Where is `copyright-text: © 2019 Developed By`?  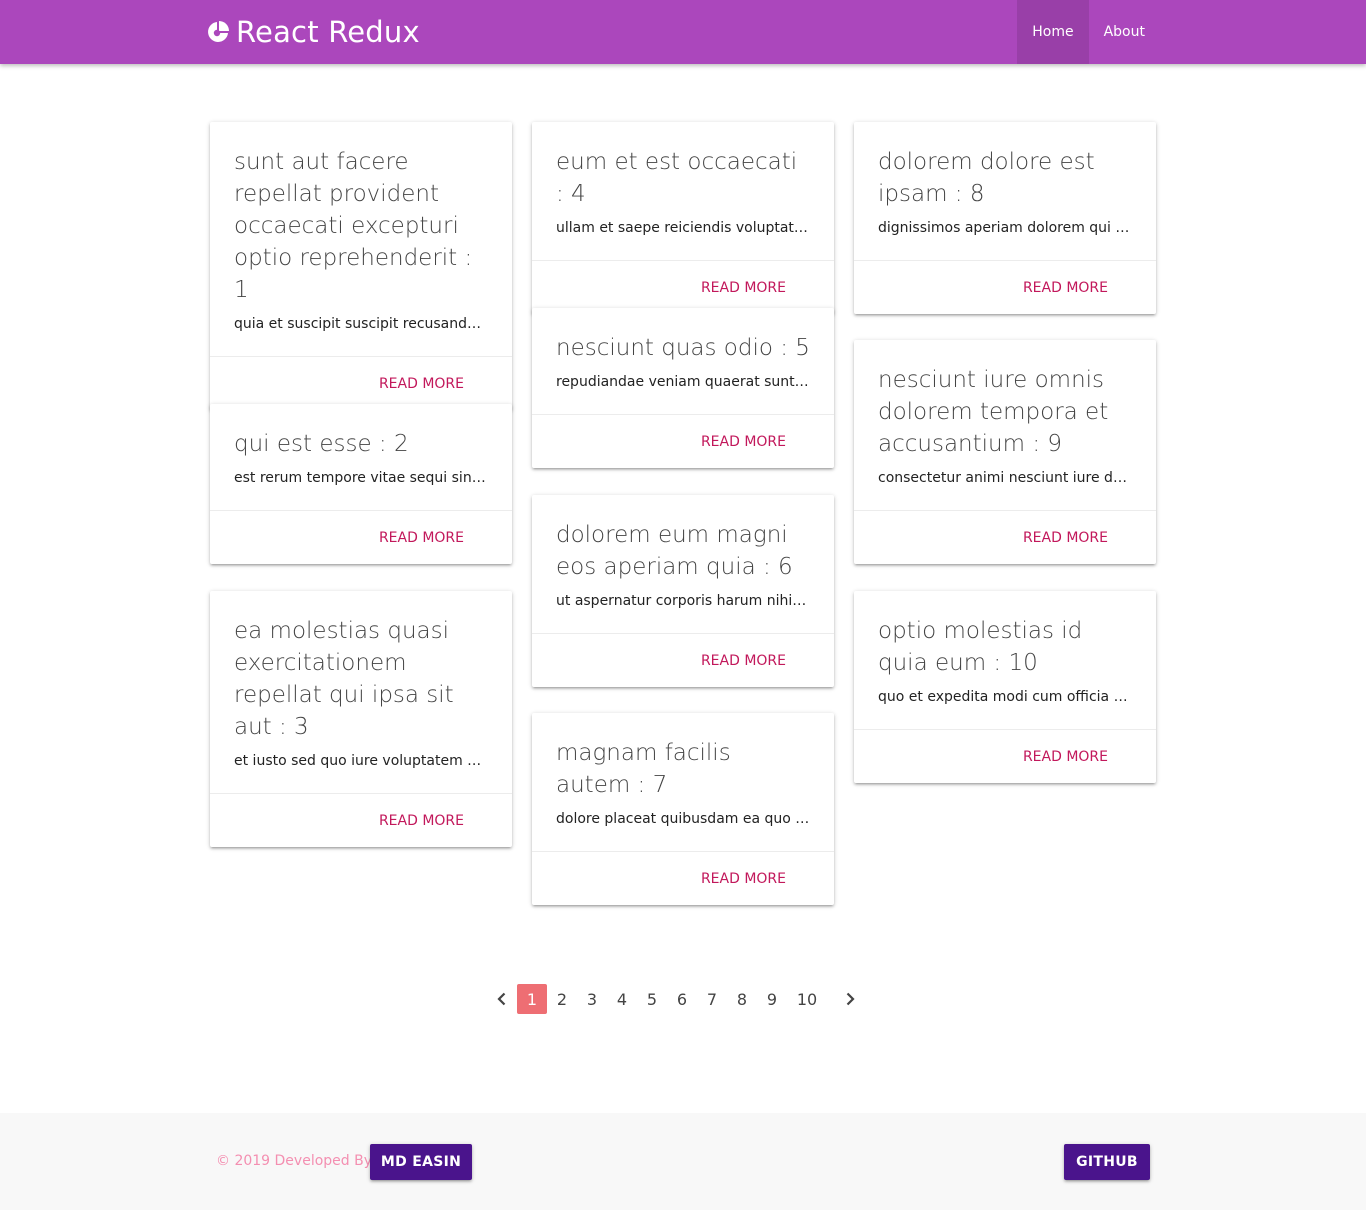 copyright-text: © 2019 Developed By is located at coordinates (294, 1161).